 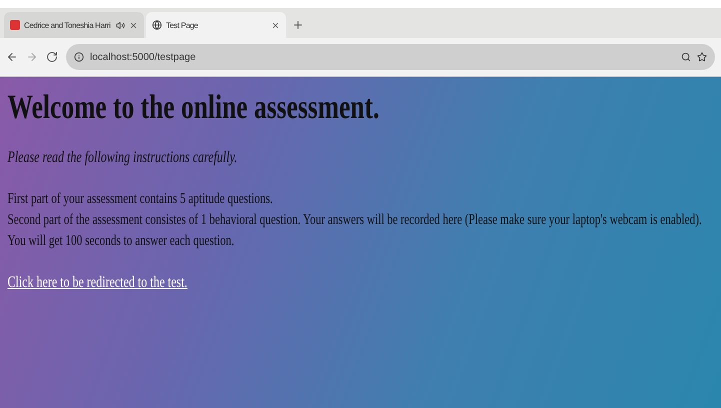 What do you see at coordinates (355, 220) in the screenshot?
I see `info-text: Second part of the assessment consistes of 1 behavioral question. Your answers will be recorded here (Please make sure your laptop's webcam is enabled).` at bounding box center [355, 220].